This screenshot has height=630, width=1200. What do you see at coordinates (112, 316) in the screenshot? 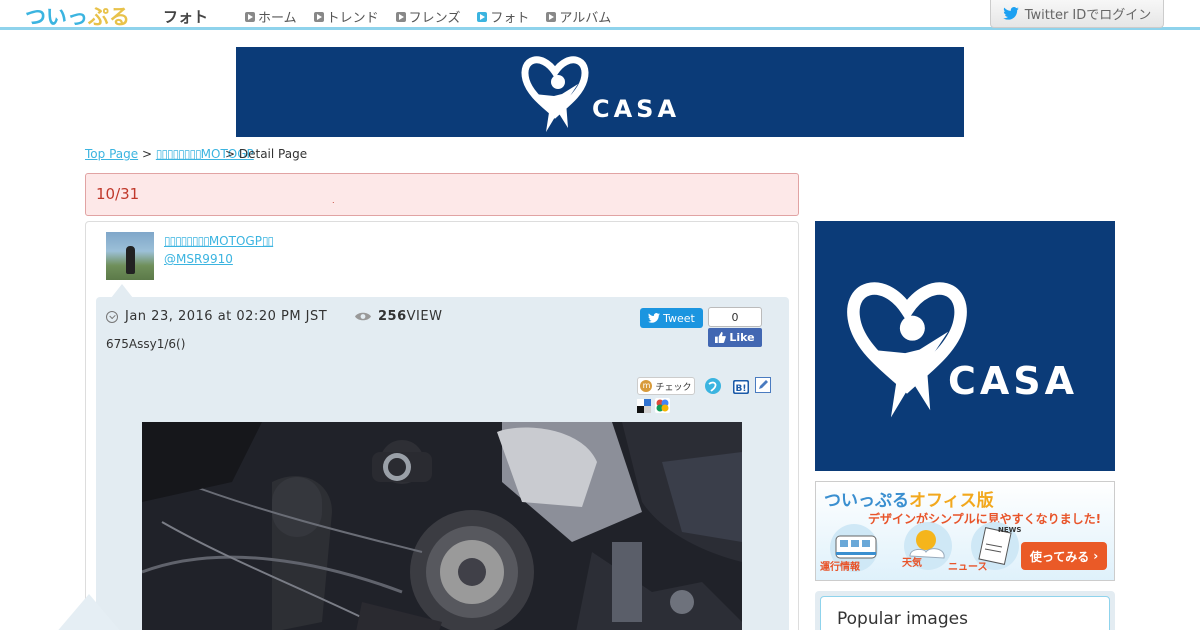
I see `clock-icon` at bounding box center [112, 316].